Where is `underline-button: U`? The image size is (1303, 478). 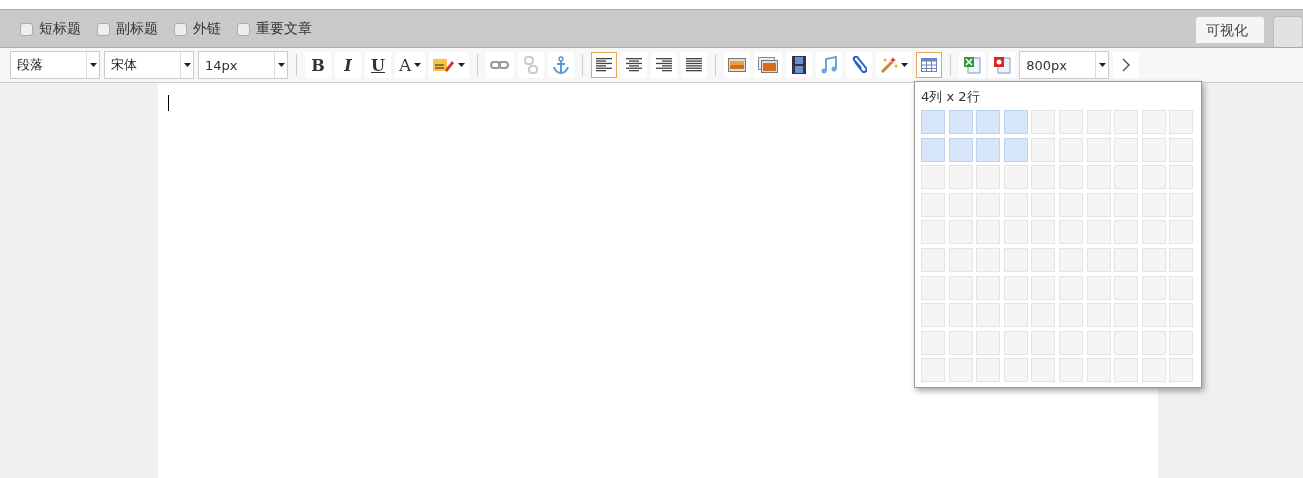
underline-button: U is located at coordinates (378, 65).